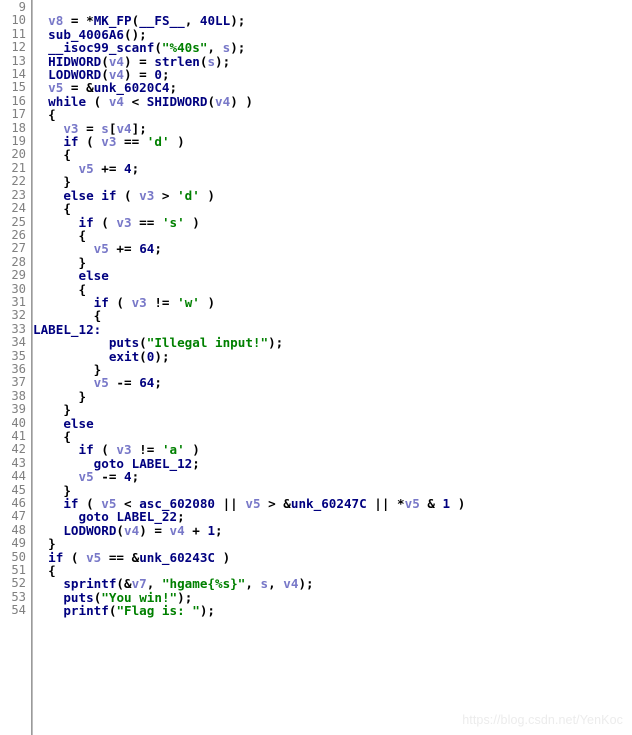 The image size is (632, 735). Describe the element at coordinates (71, 275) in the screenshot. I see `code-line-text: else` at that location.